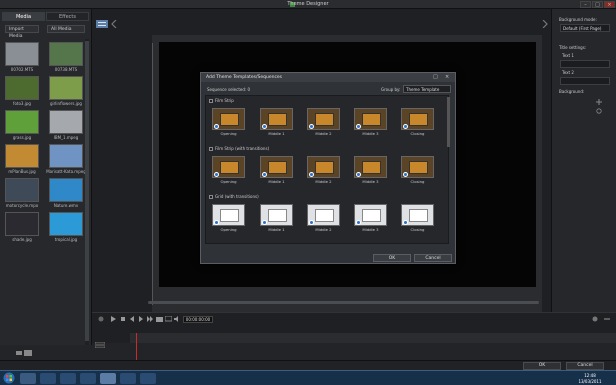 Image resolution: width=616 pixels, height=385 pixels. Describe the element at coordinates (449, 77) in the screenshot. I see `dialog-close-icon: ×` at that location.